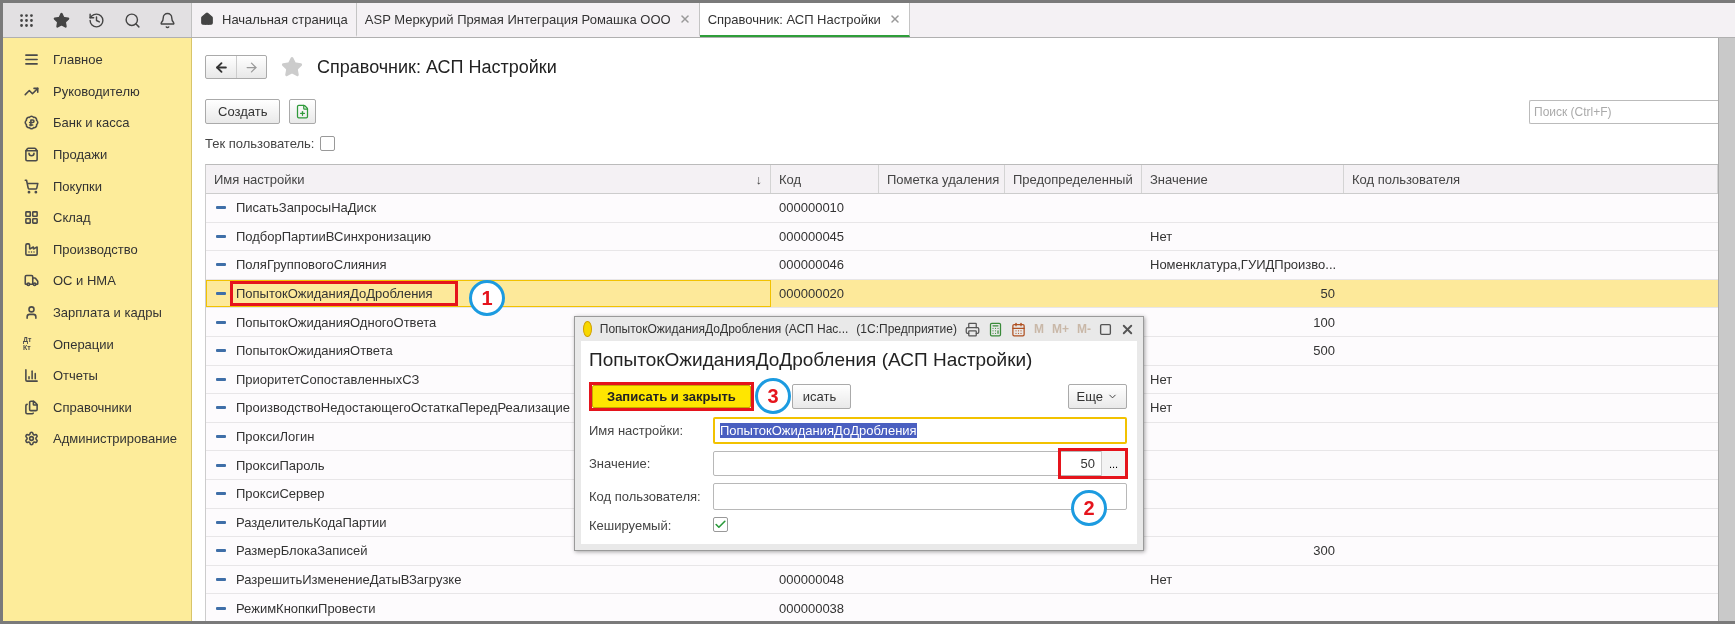 This screenshot has height=624, width=1735. What do you see at coordinates (333, 236) in the screenshot?
I see `table-cell: ПодборПартииВСинхронизацию` at bounding box center [333, 236].